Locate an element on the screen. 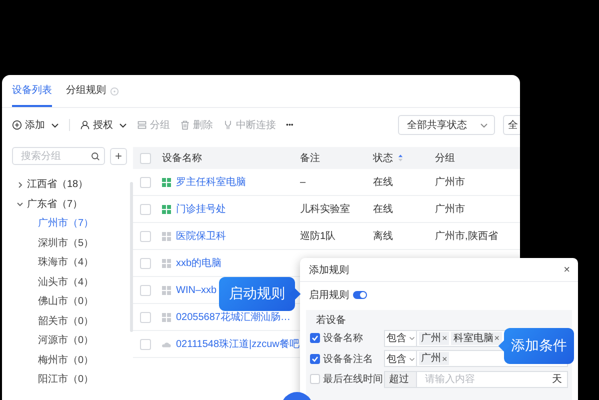 The width and height of the screenshot is (599, 400). callout-tooltip: 添加条件 is located at coordinates (539, 346).